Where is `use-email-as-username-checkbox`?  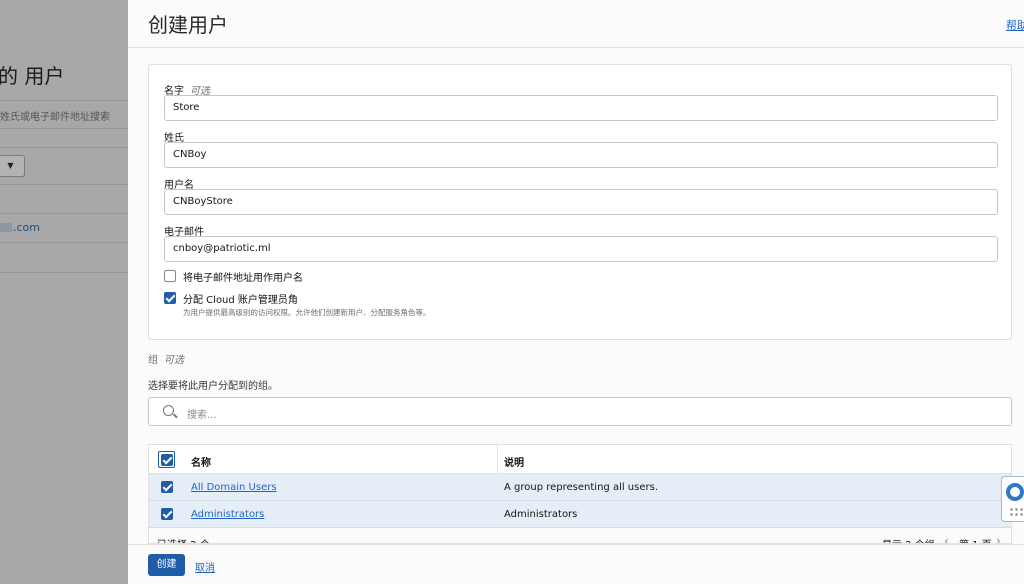 use-email-as-username-checkbox is located at coordinates (170, 276).